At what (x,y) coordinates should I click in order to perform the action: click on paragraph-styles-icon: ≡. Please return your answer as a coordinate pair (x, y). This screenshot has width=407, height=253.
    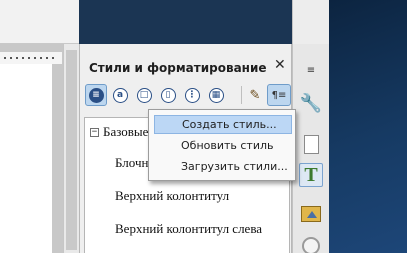
    Looking at the image, I should click on (96, 95).